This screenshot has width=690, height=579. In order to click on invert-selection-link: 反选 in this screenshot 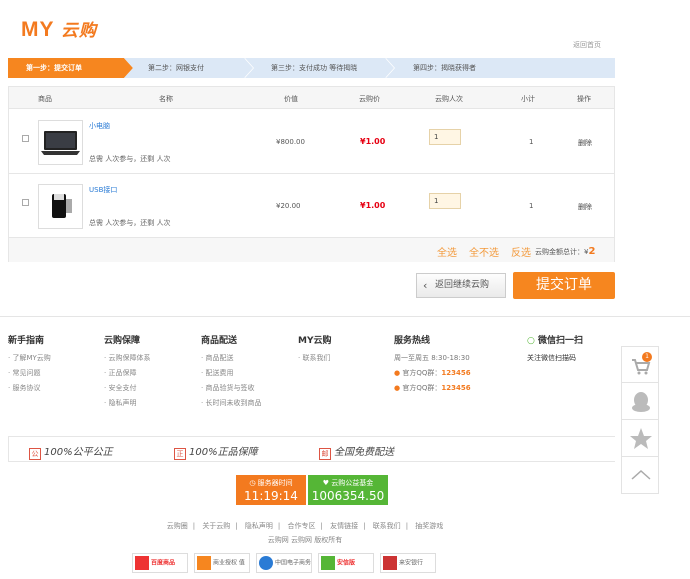, I will do `click(521, 251)`.